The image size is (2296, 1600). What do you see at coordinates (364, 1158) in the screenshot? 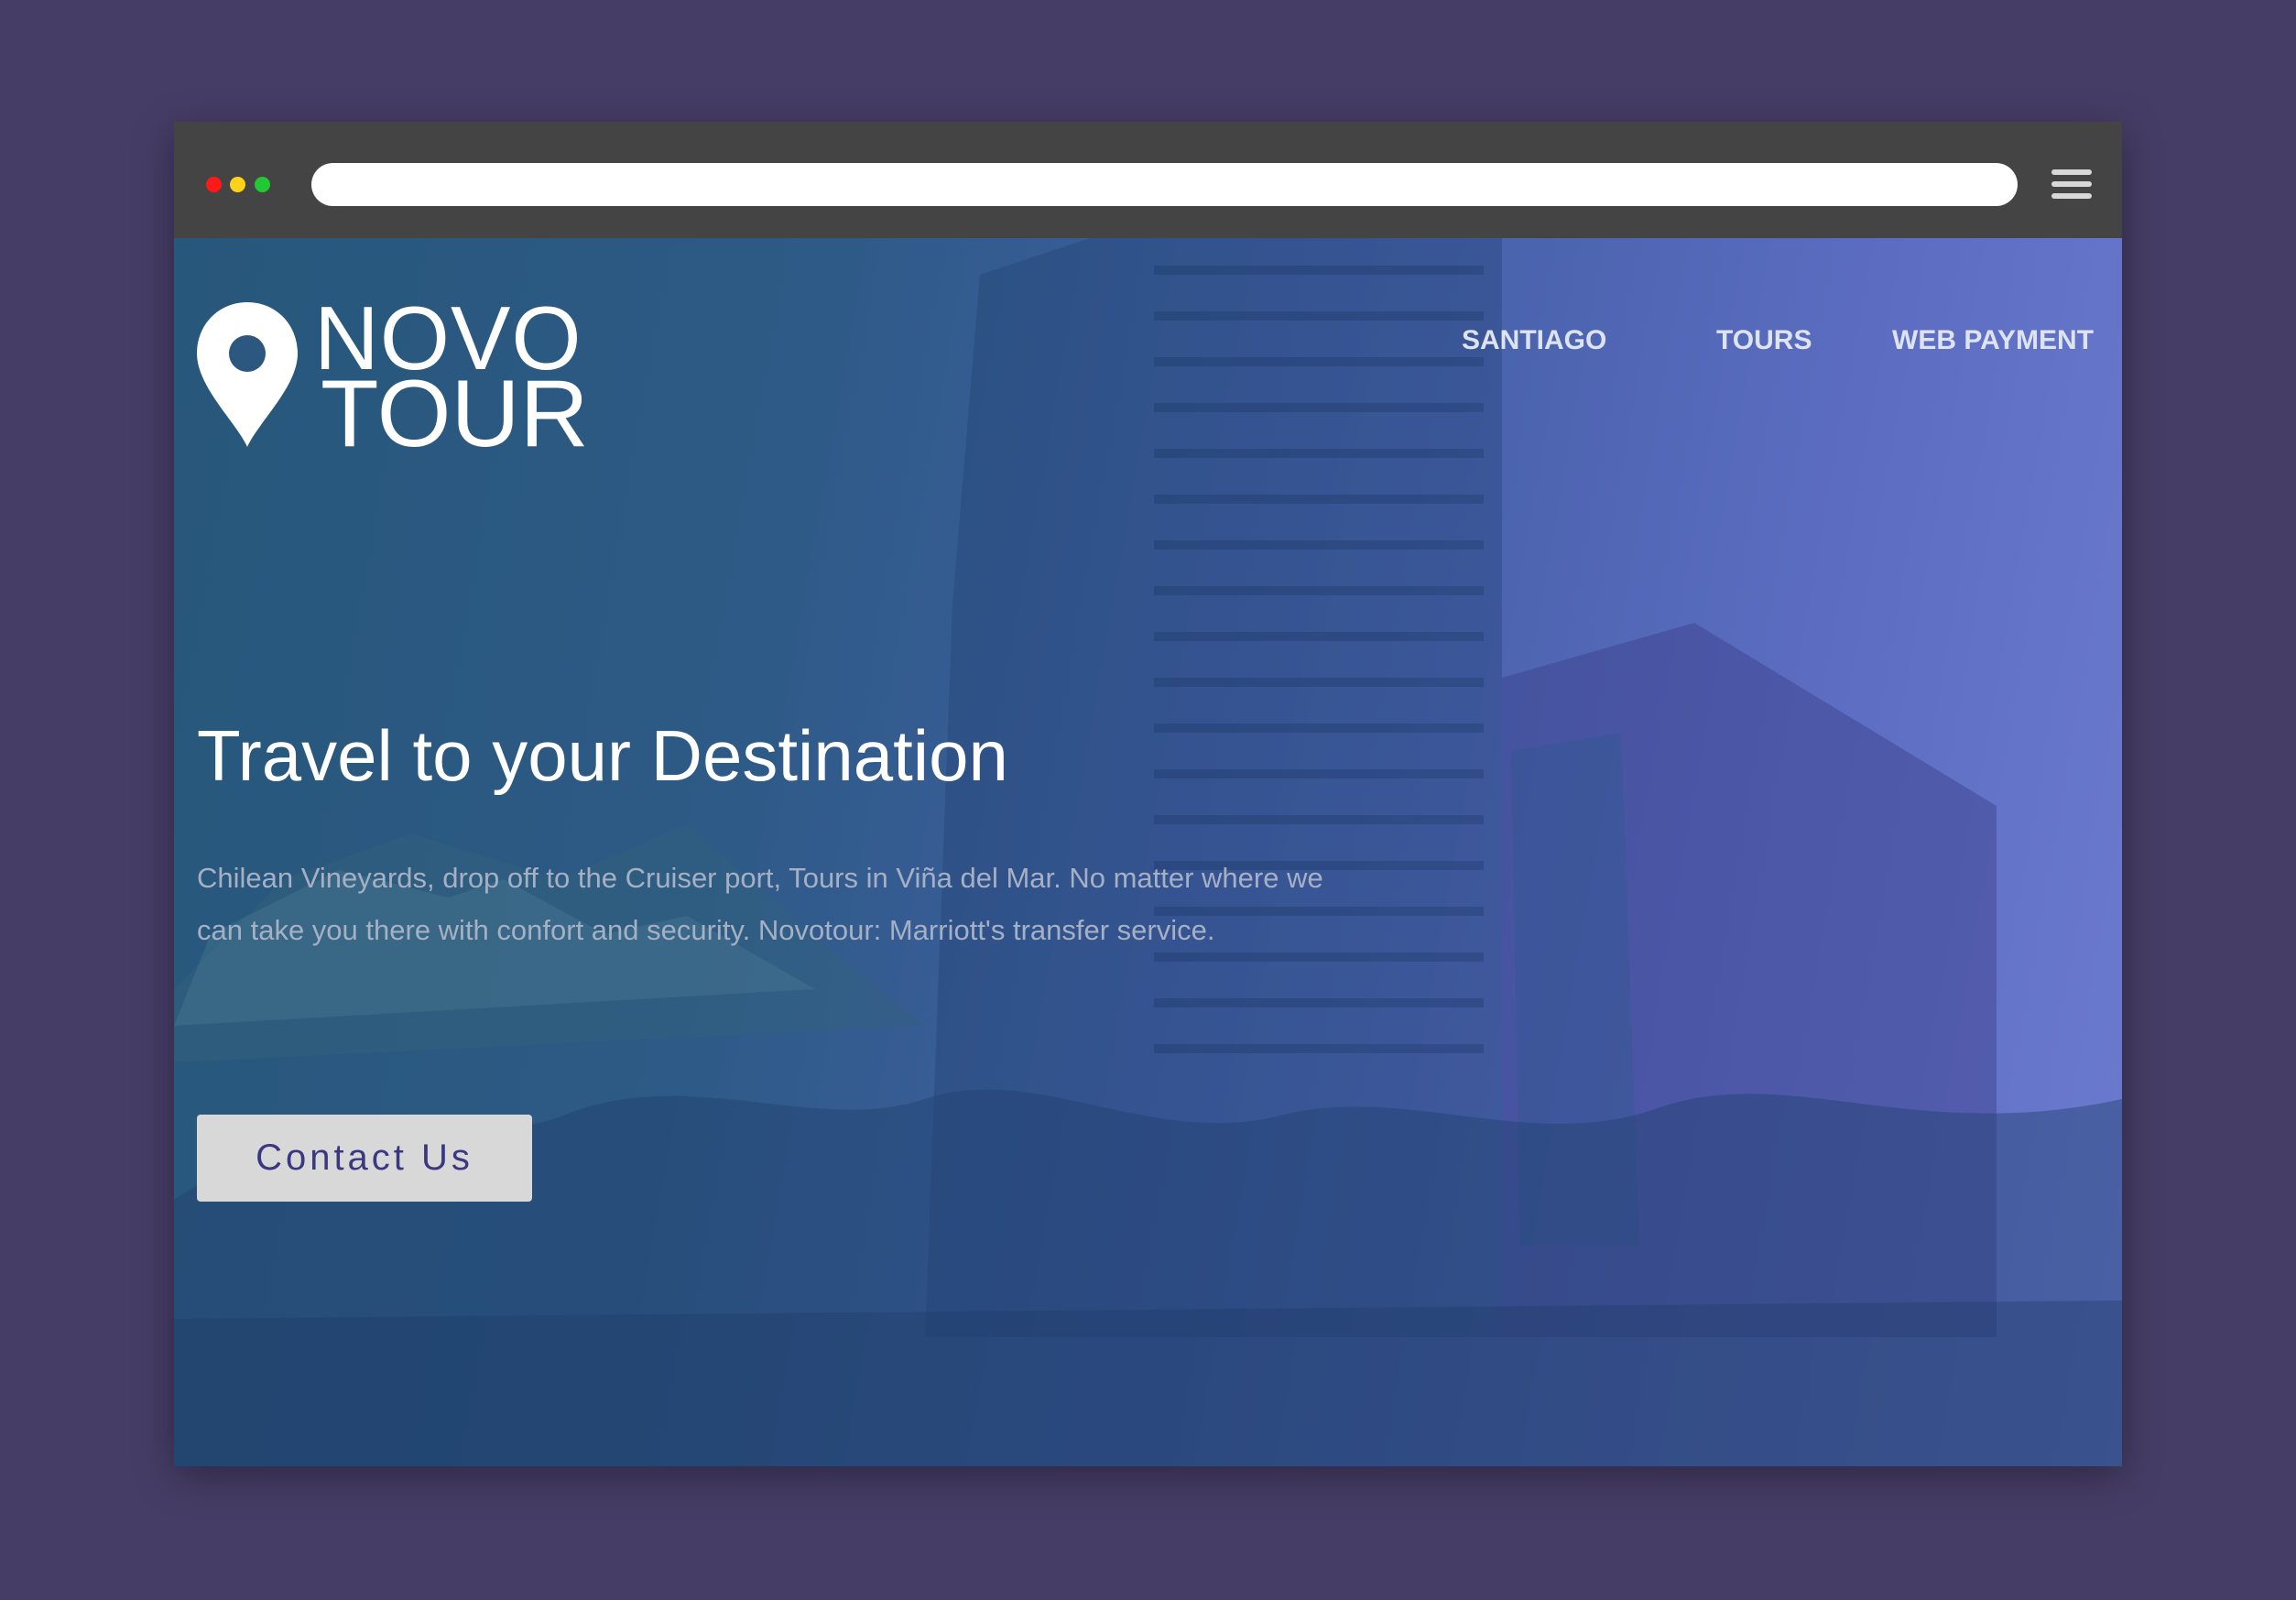
I see `contact-us-button: Contact Us` at bounding box center [364, 1158].